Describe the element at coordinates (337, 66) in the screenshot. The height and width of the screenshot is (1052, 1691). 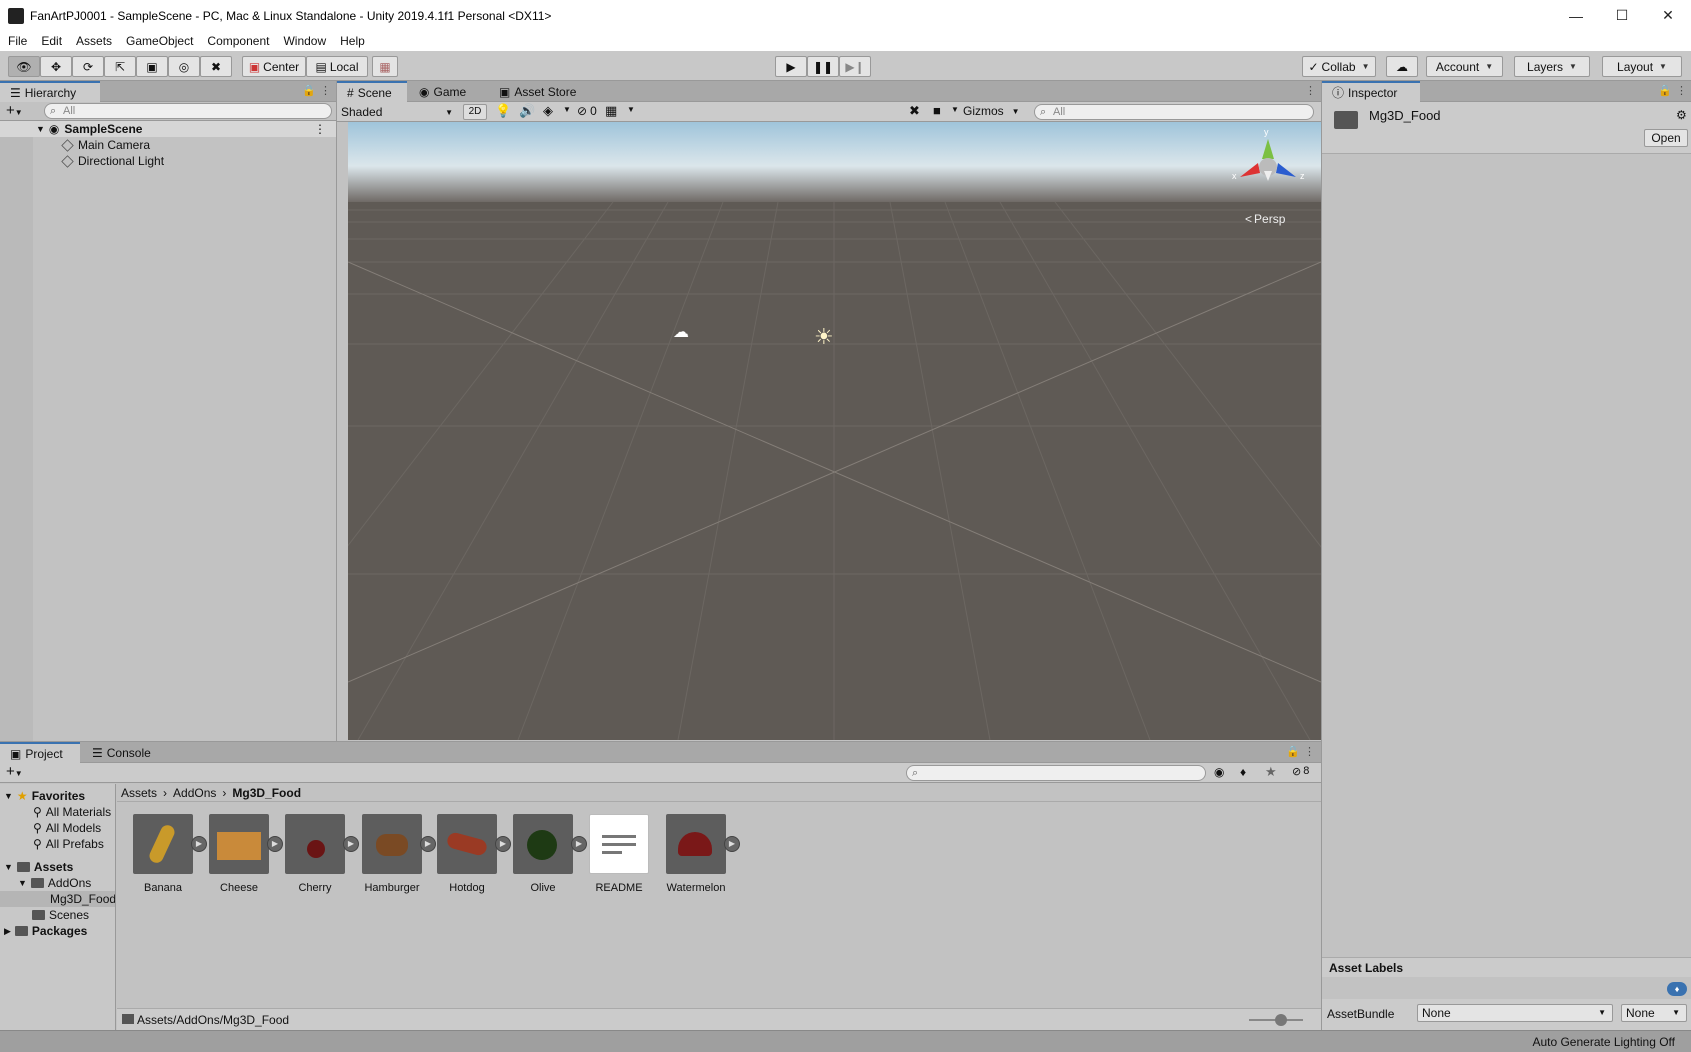
I see `pivot-local-button: ▤ Local` at that location.